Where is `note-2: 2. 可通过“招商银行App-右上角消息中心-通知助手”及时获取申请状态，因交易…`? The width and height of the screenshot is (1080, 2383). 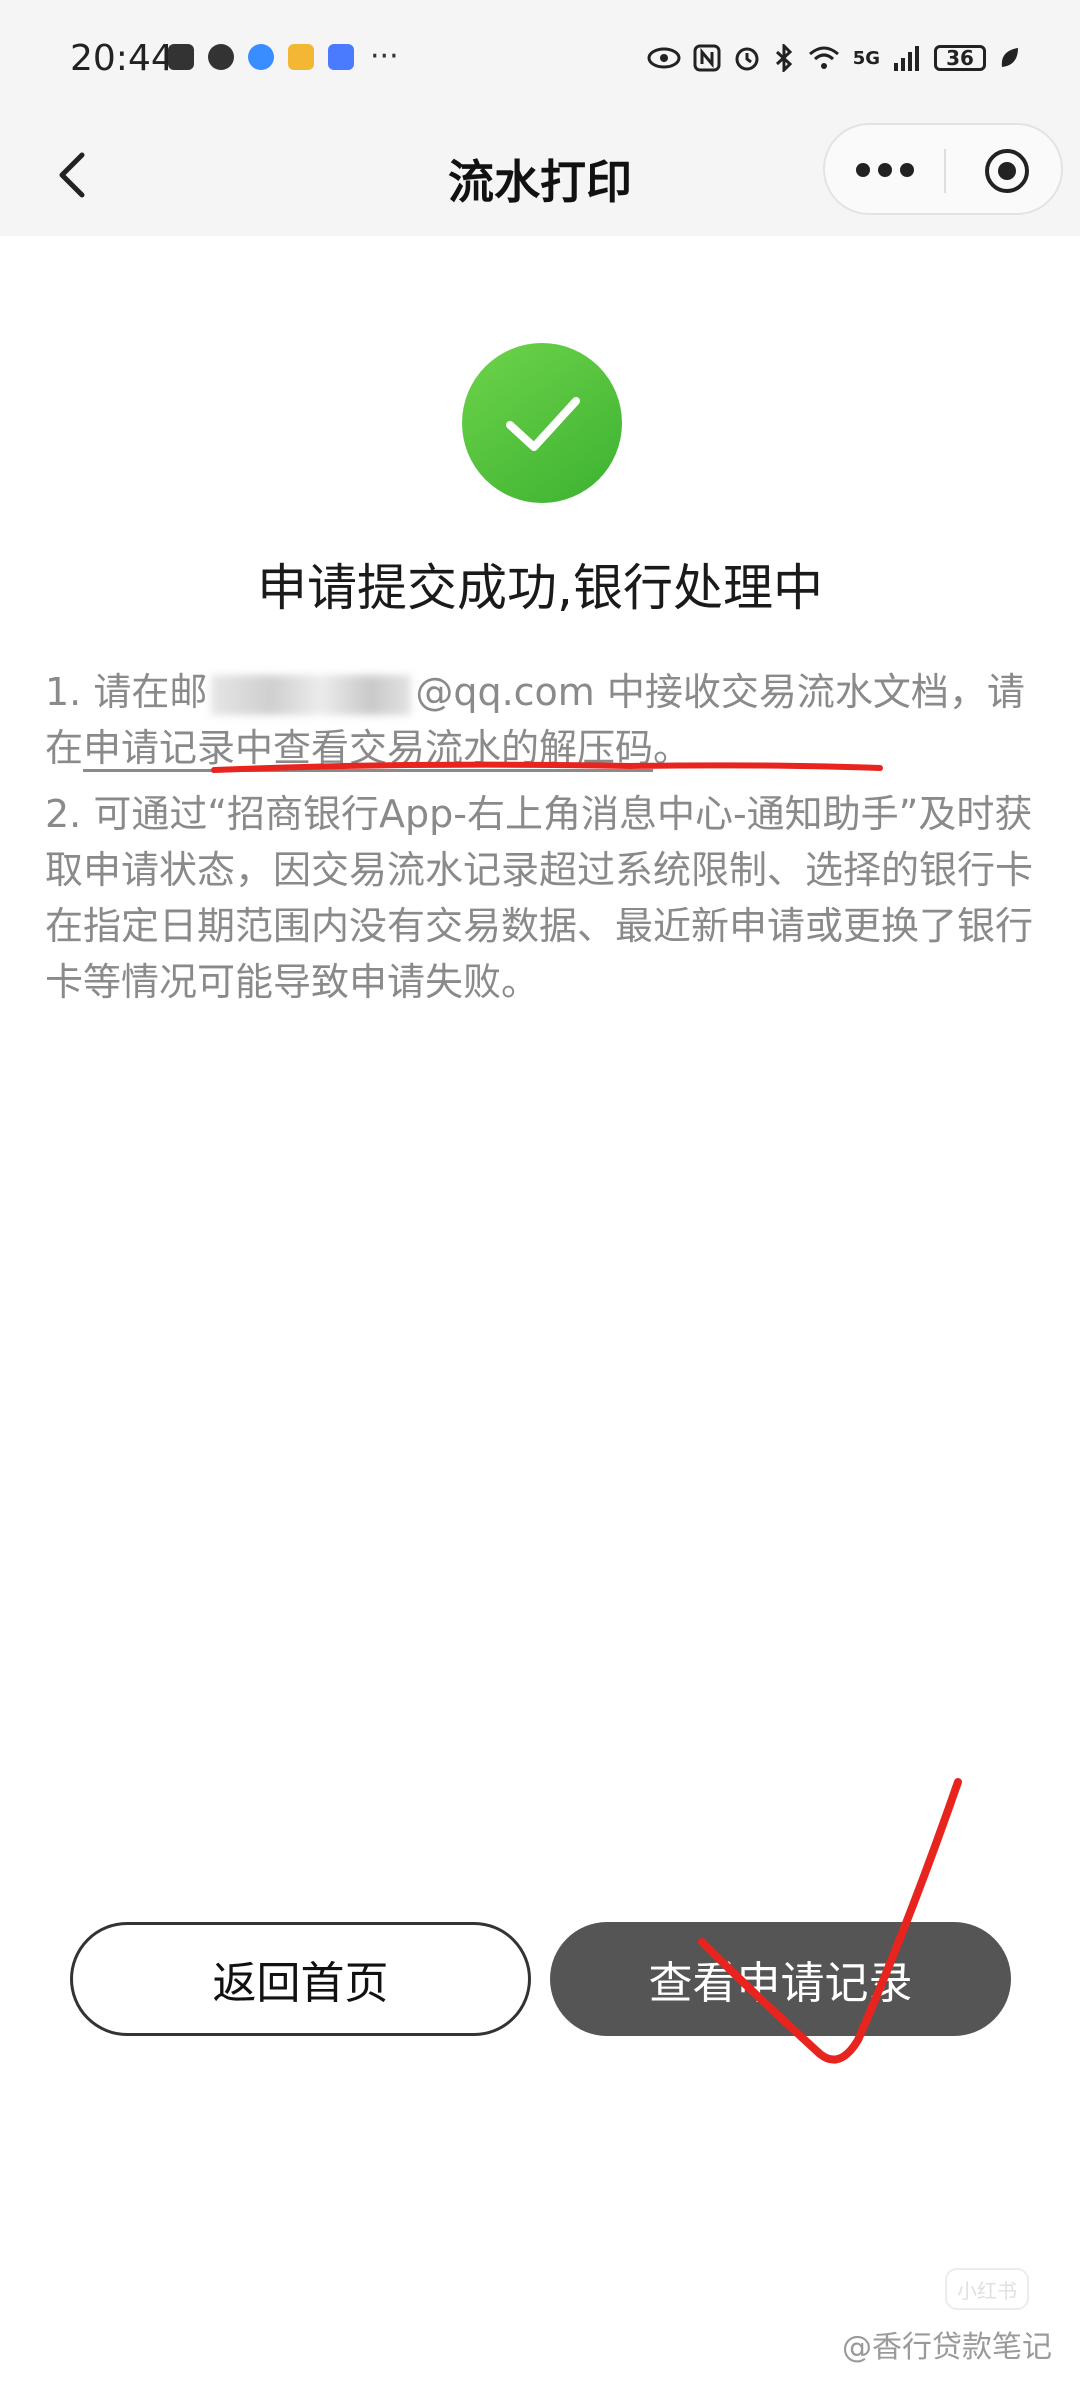
note-2: 2. 可通过“招商银行App-右上角消息中心-通知助手”及时获取申请状态，因交易… is located at coordinates (539, 898).